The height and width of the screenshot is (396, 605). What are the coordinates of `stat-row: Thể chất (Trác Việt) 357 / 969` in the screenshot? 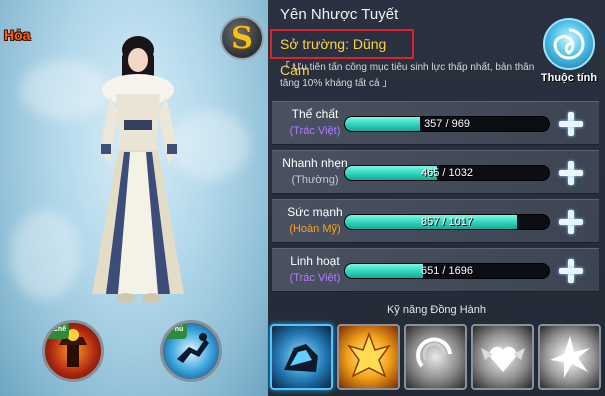 It's located at (435, 123).